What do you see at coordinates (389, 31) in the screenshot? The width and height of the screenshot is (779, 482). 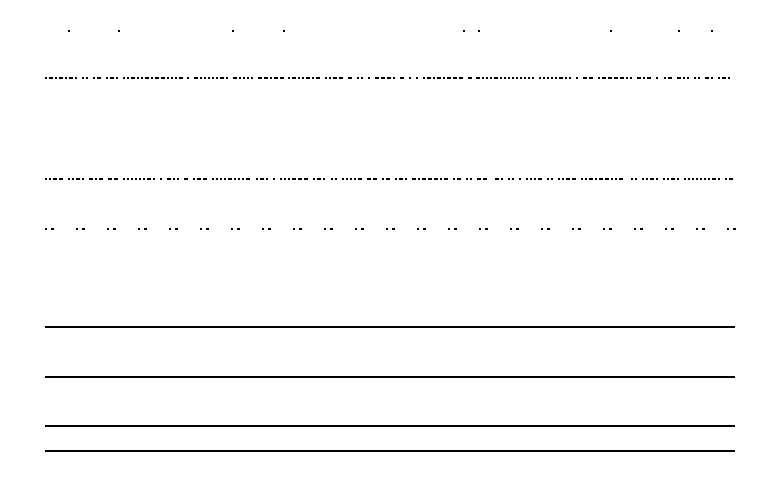 I see `dotted-row-top` at bounding box center [389, 31].